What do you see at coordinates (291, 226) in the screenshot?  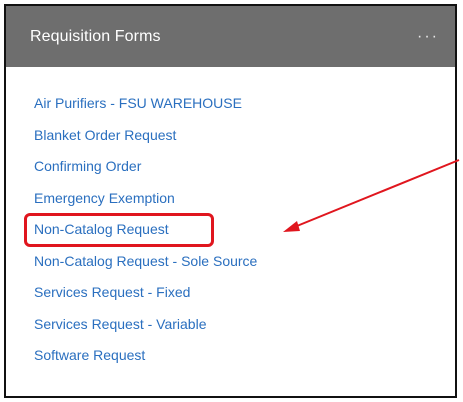 I see `arrow-head-icon` at bounding box center [291, 226].